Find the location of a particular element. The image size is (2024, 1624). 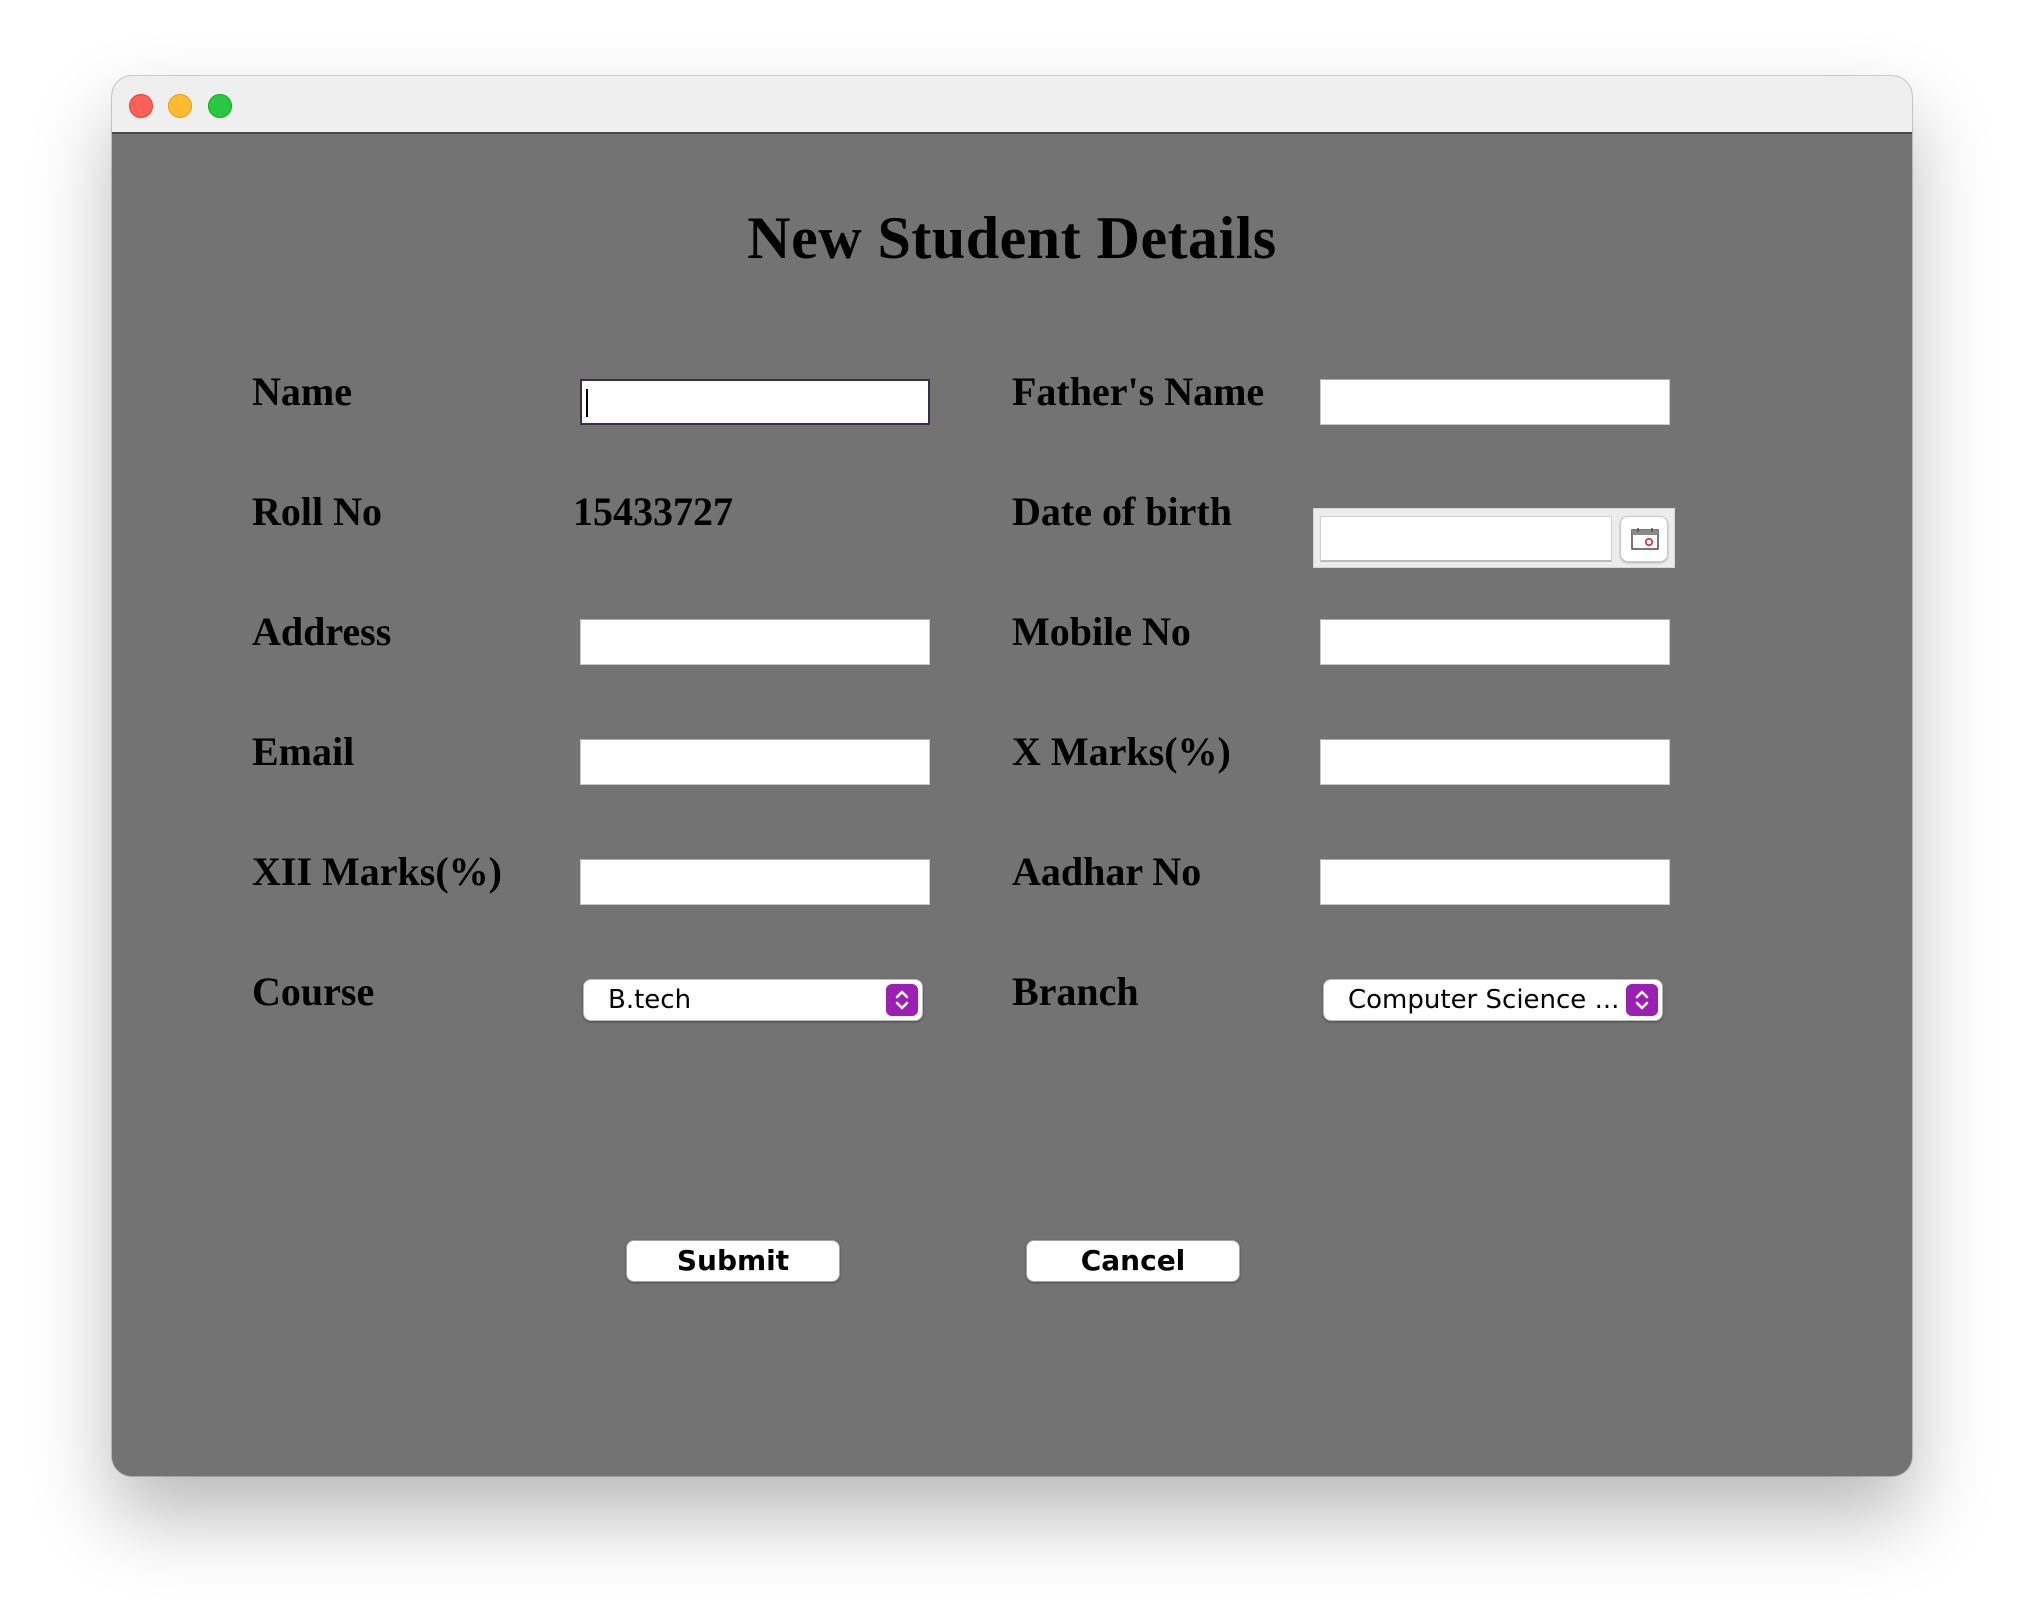

dob-label: Date of birth is located at coordinates (1122, 511).